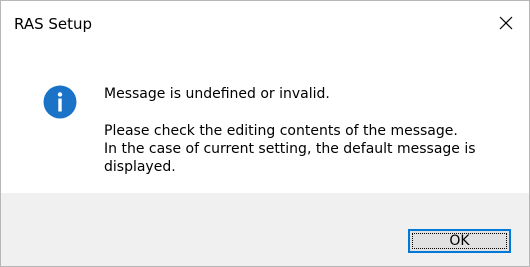 This screenshot has height=267, width=530. What do you see at coordinates (60, 102) in the screenshot?
I see `info-icon` at bounding box center [60, 102].